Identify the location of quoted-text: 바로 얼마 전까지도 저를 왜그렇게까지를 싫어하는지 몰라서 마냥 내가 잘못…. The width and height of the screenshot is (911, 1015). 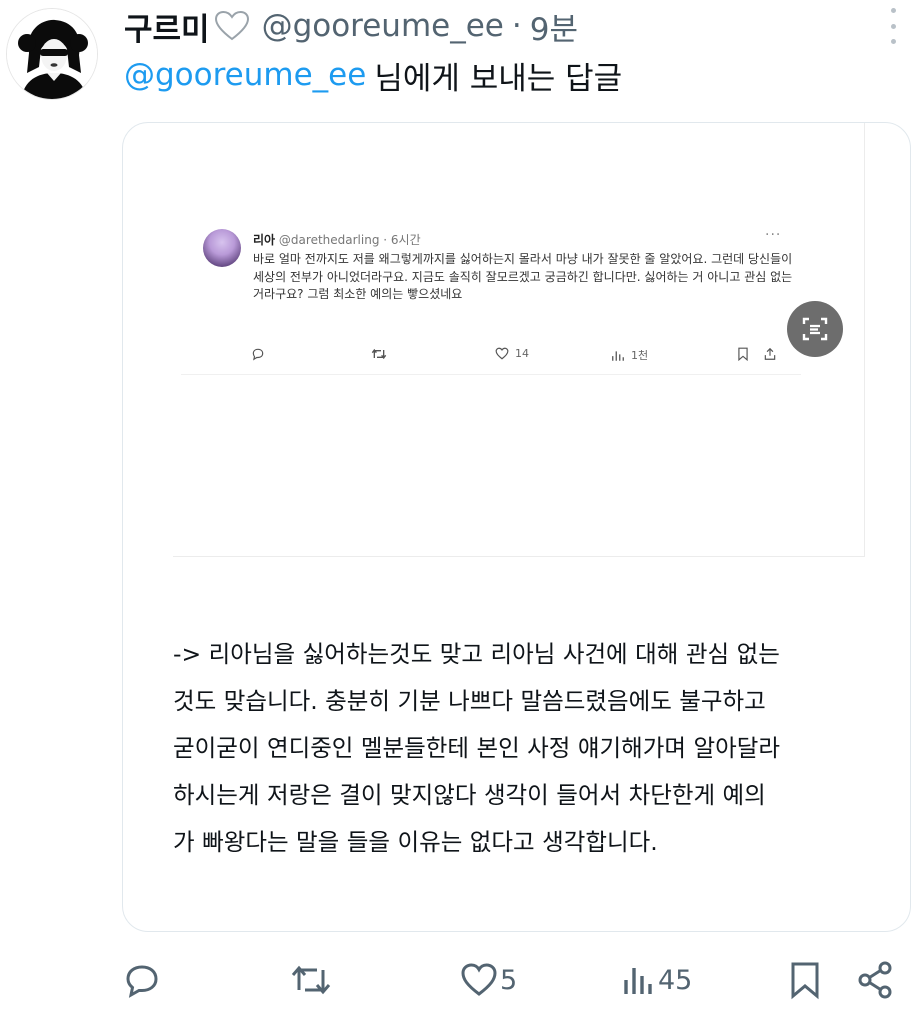
(523, 276).